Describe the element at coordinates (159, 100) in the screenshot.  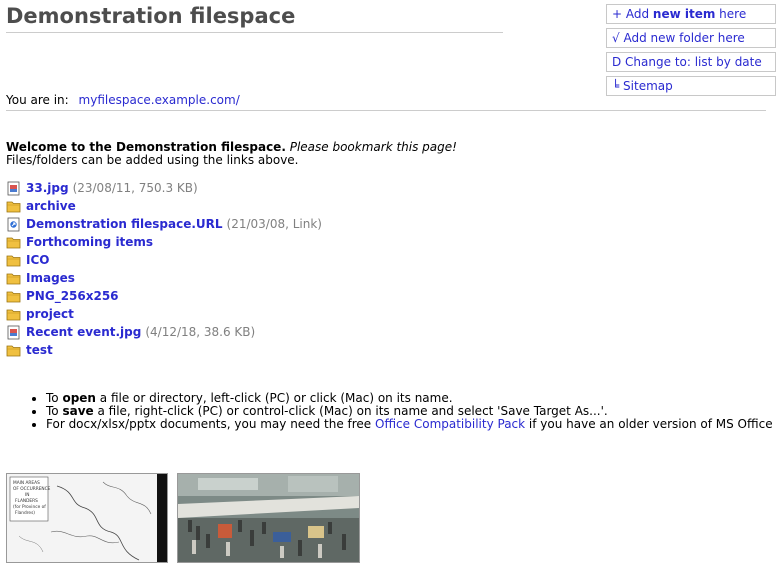
I see `location-url-link: myfilespace.example.com/` at that location.